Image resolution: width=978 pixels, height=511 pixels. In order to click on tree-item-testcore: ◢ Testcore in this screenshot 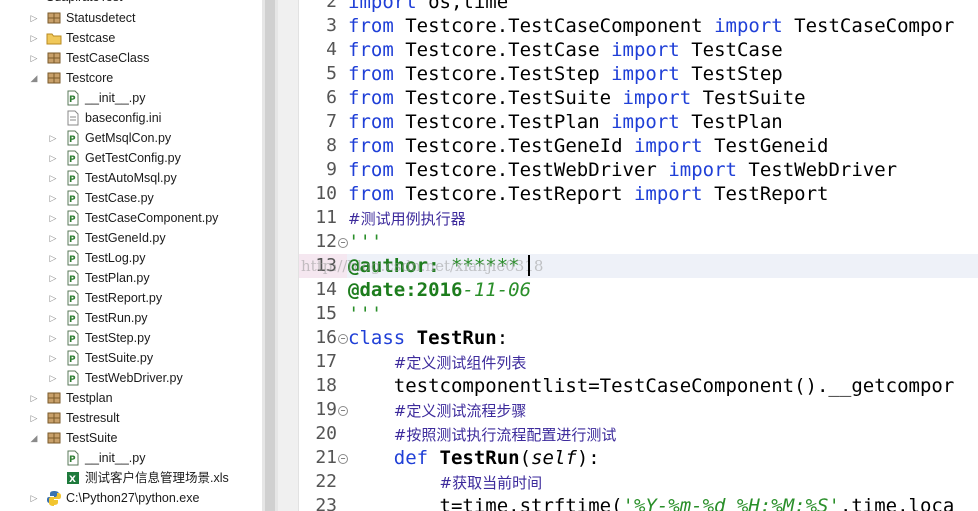, I will do `click(131, 78)`.